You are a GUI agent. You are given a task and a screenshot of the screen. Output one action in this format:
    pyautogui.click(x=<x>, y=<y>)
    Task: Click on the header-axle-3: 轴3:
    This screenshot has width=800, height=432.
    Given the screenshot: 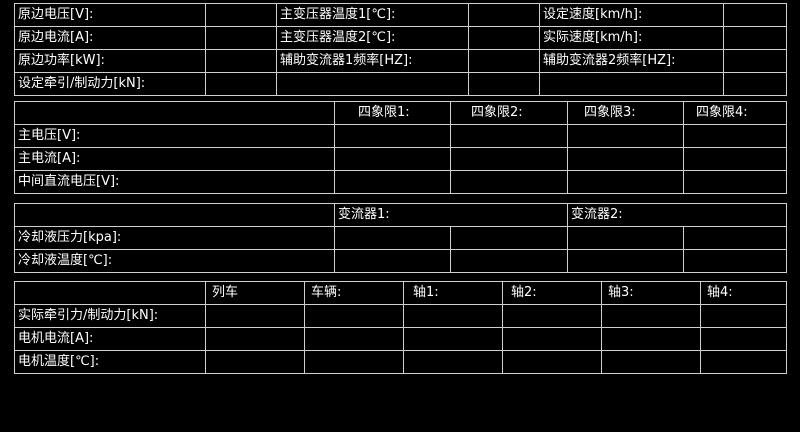 What is the action you would take?
    pyautogui.click(x=651, y=293)
    